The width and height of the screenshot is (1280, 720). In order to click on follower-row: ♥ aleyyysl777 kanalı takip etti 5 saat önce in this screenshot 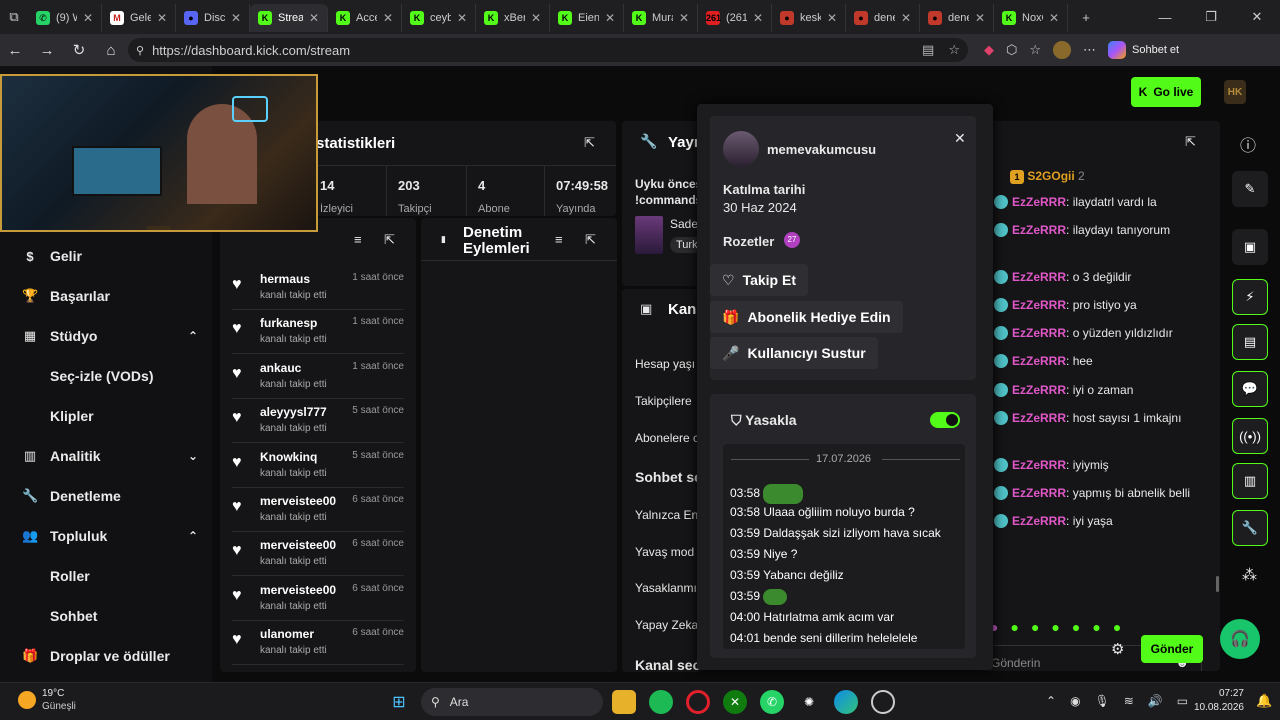, I will do `click(318, 421)`.